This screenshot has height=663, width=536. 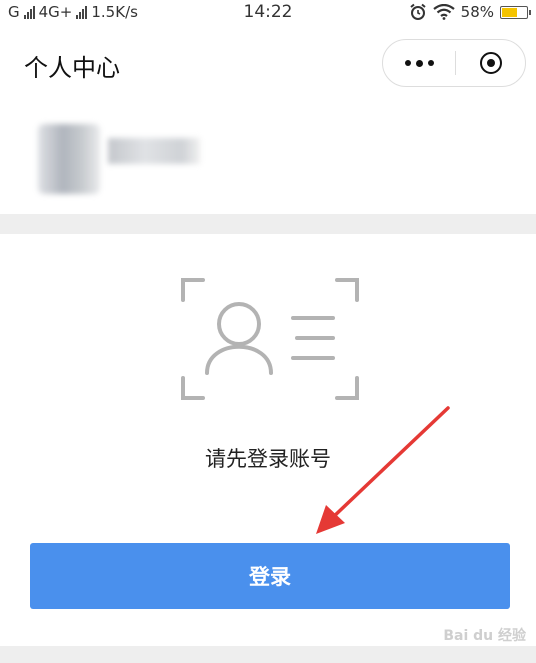 I want to click on bottom-band, so click(x=268, y=654).